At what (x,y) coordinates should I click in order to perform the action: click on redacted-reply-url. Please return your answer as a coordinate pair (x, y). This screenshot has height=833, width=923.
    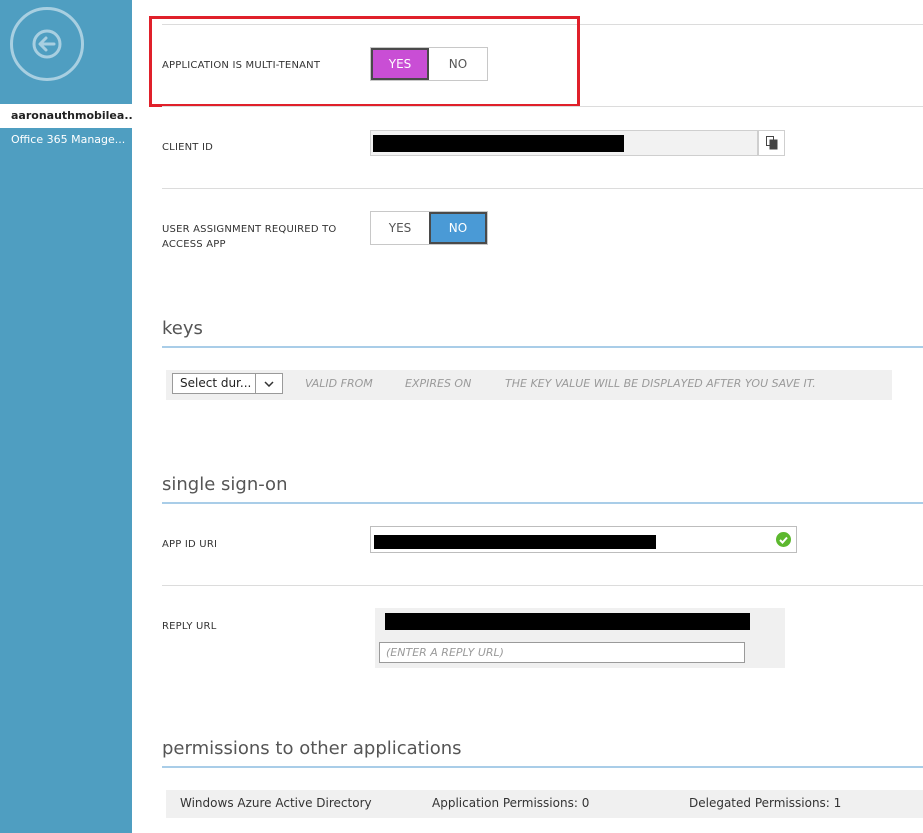
    Looking at the image, I should click on (567, 621).